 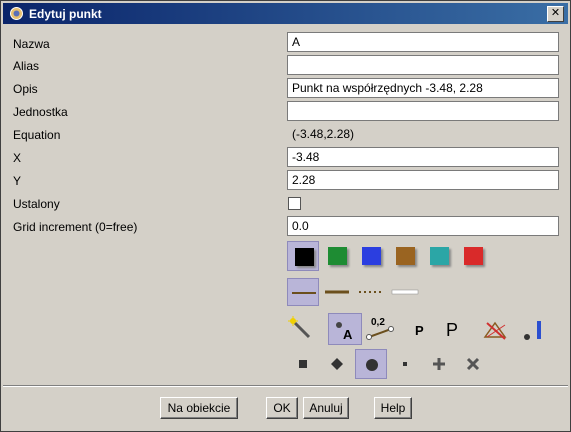 I want to click on label-mode-value-button: 0,2, so click(x=380, y=329).